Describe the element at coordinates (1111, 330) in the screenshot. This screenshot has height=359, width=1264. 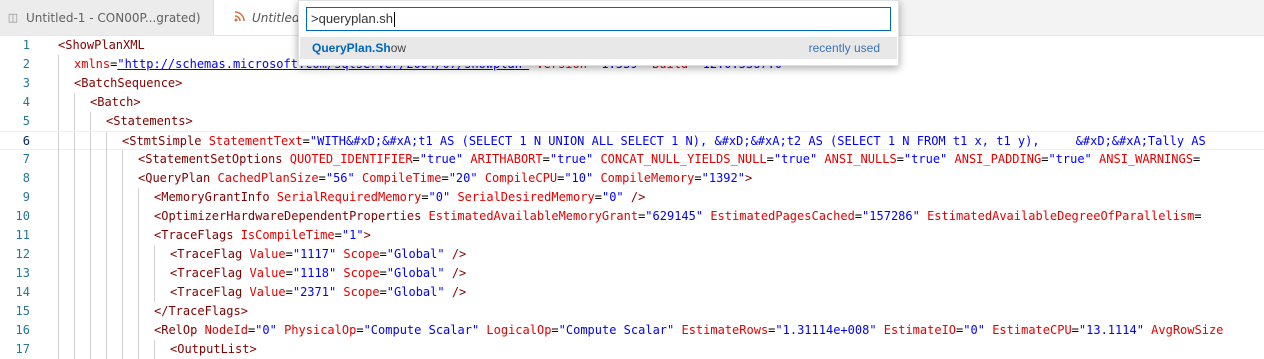
I see `code-token: "13.1114"` at that location.